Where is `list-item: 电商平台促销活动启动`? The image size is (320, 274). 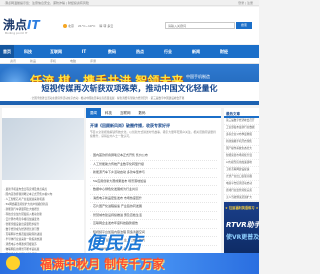
list-item: 电商平台促销活动启动 is located at coordinates (241, 184).